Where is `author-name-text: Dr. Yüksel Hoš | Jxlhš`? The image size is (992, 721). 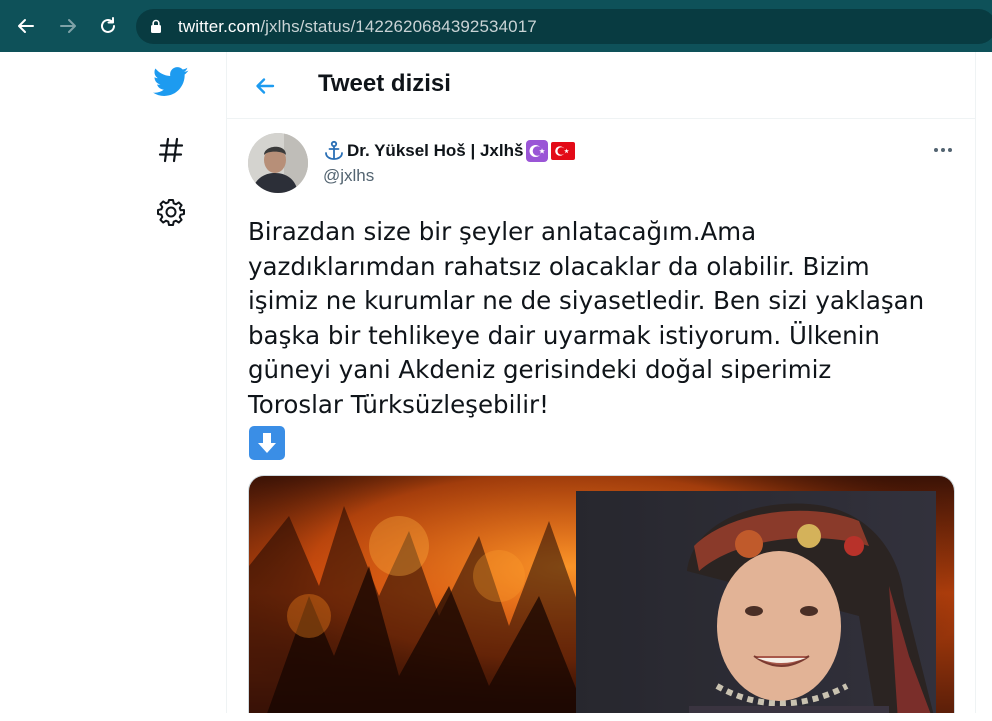
author-name-text: Dr. Yüksel Hoš | Jxlhš is located at coordinates (435, 150).